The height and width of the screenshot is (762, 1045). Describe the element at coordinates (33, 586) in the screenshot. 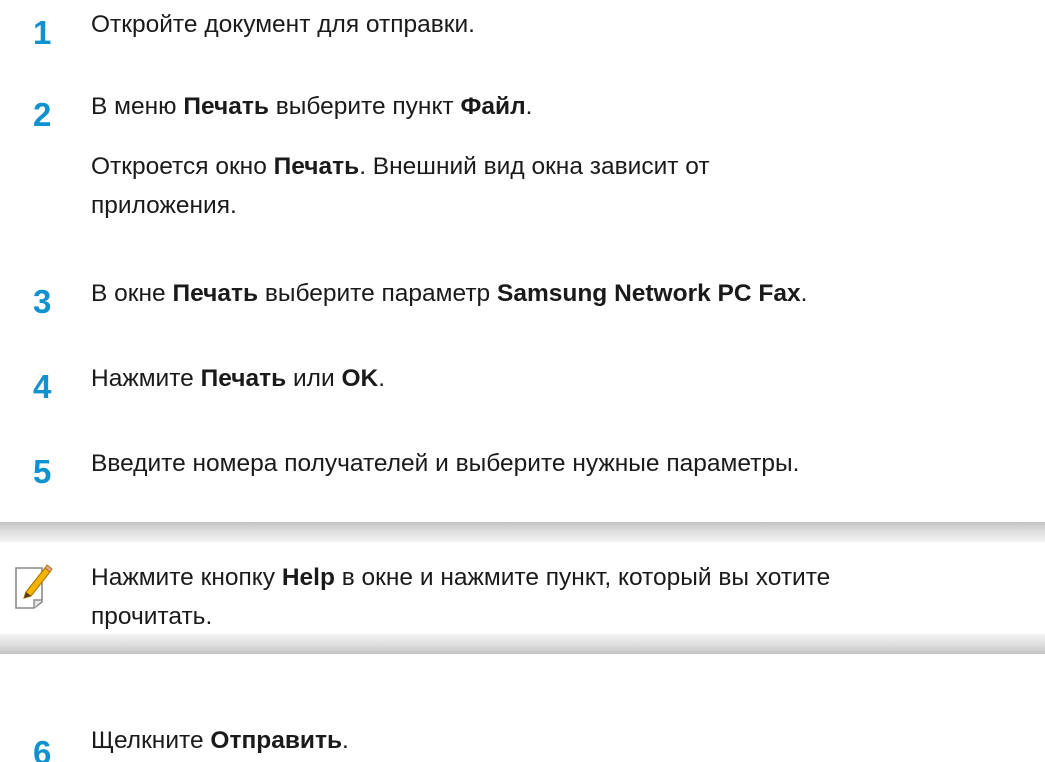

I see `note-pencil-icon` at that location.